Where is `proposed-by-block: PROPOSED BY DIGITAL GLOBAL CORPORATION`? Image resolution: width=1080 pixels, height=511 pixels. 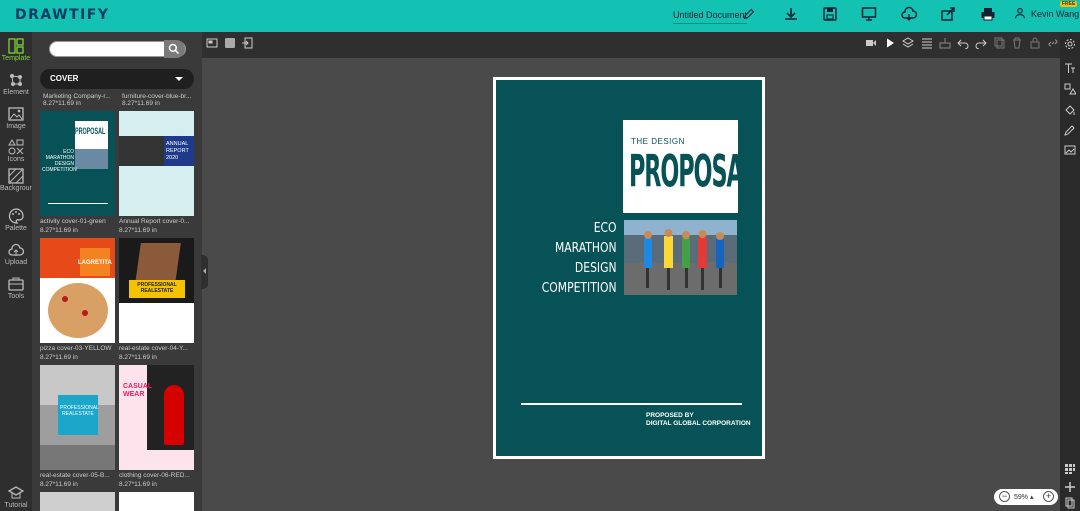
proposed-by-block: PROPOSED BY DIGITAL GLOBAL CORPORATION is located at coordinates (698, 420).